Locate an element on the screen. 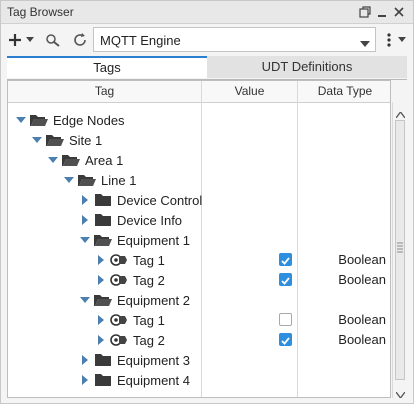 The height and width of the screenshot is (404, 414). tag-provider-select: MQTT Engine is located at coordinates (234, 39).